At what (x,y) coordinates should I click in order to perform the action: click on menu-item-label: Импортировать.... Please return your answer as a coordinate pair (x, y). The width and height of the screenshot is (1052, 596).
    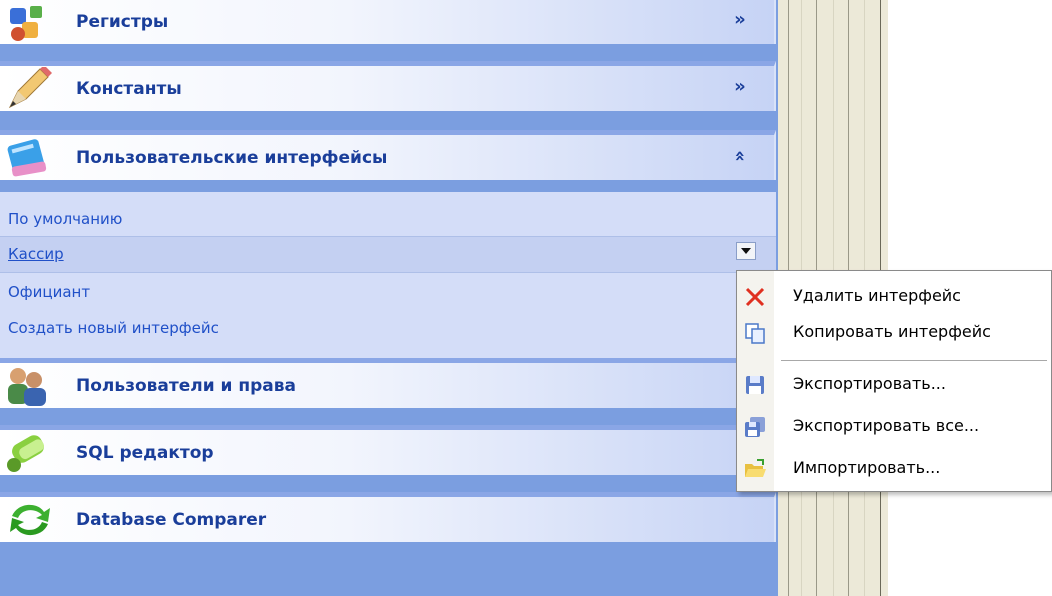
    Looking at the image, I should click on (867, 467).